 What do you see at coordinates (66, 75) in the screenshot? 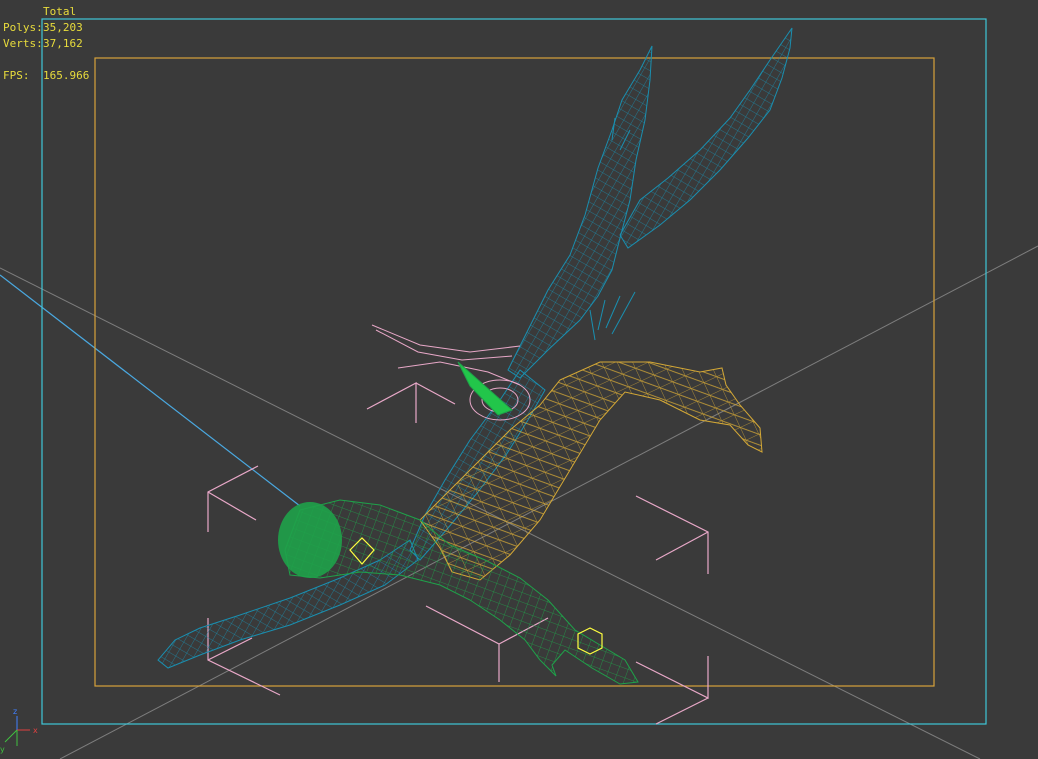
I see `fps-value: 165.966` at bounding box center [66, 75].